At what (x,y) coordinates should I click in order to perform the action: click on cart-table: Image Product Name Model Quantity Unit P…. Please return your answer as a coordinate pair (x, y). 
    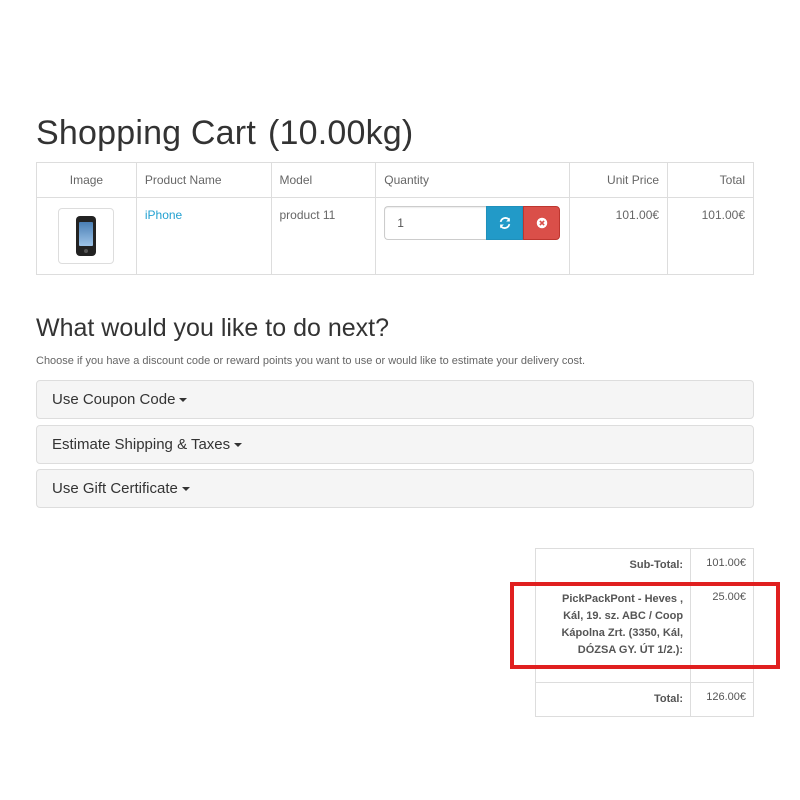
    Looking at the image, I should click on (395, 218).